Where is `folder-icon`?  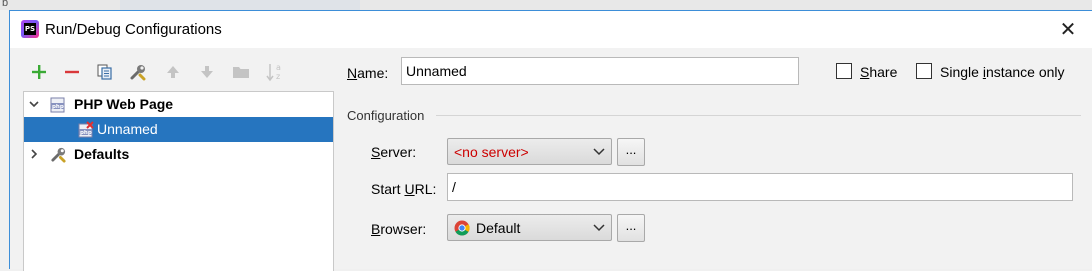
folder-icon is located at coordinates (241, 72).